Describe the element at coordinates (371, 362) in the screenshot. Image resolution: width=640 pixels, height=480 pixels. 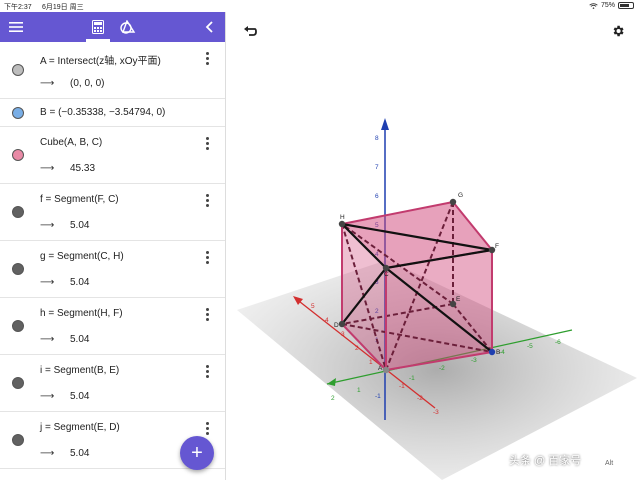
I see `x-tick-label: 1` at that location.